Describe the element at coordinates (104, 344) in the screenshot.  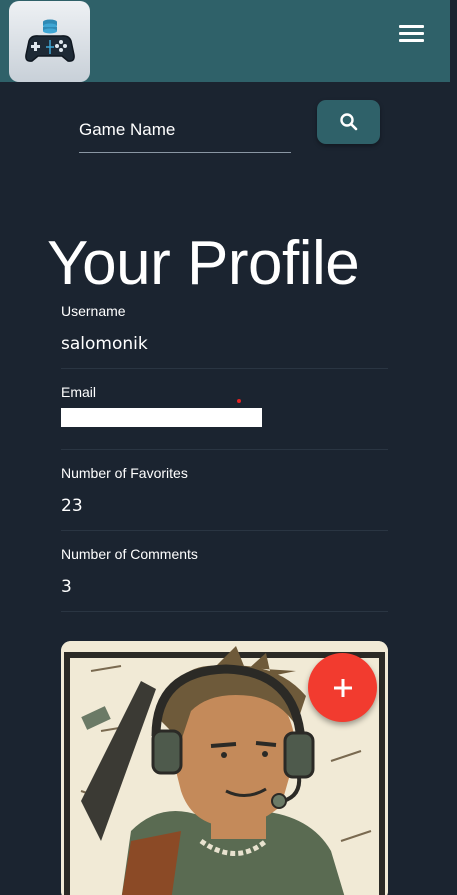
I see `username-value: salomonik` at that location.